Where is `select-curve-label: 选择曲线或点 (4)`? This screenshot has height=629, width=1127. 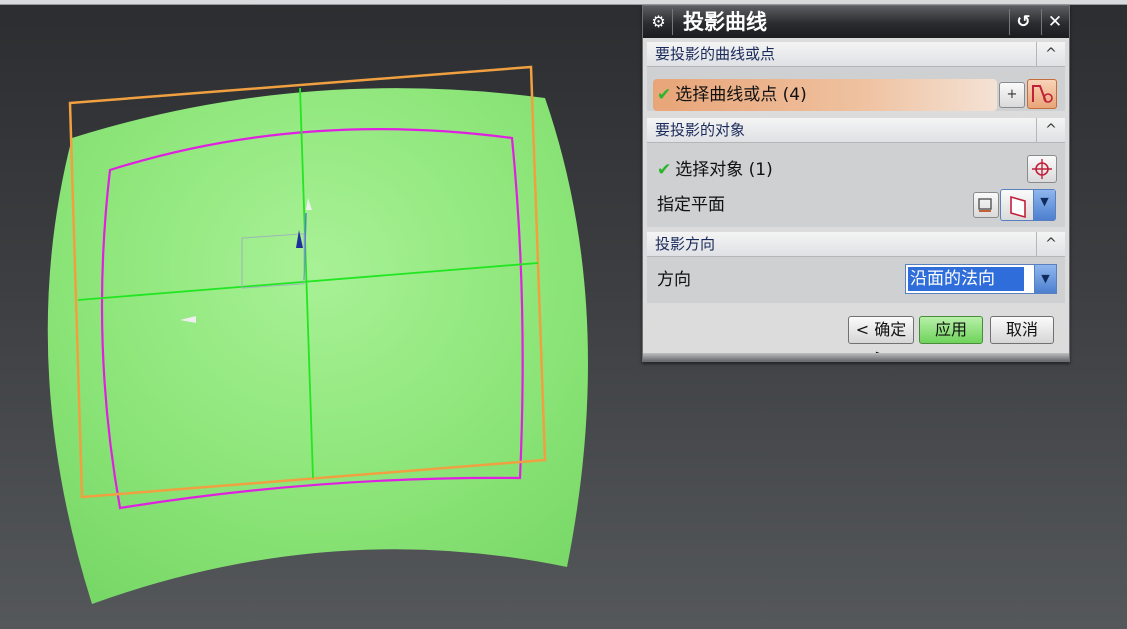 select-curve-label: 选择曲线或点 (4) is located at coordinates (741, 95).